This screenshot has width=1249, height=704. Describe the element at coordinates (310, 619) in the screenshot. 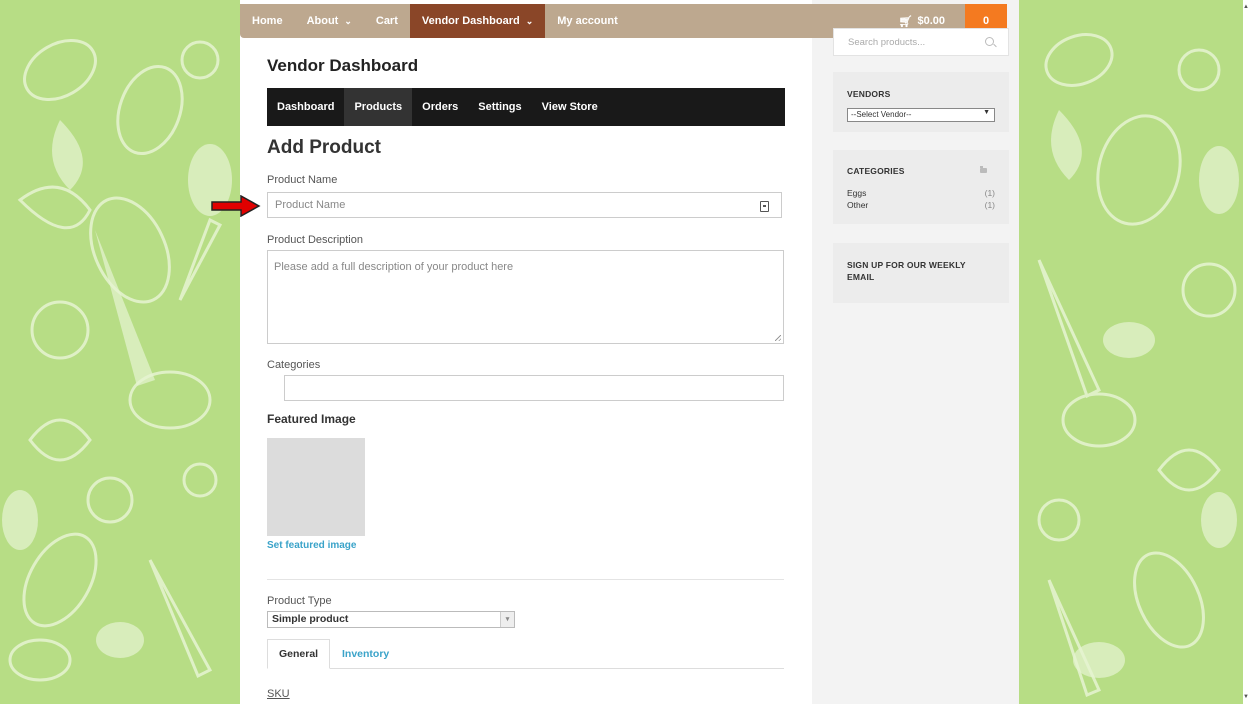

I see `product-type-value: Simple product` at that location.